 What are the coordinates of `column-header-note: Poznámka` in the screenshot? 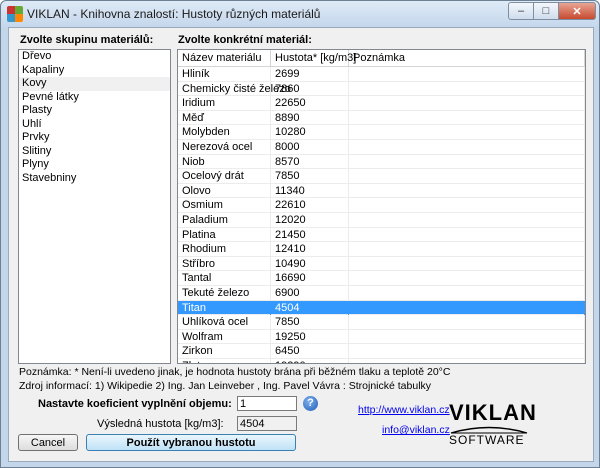 It's located at (467, 58).